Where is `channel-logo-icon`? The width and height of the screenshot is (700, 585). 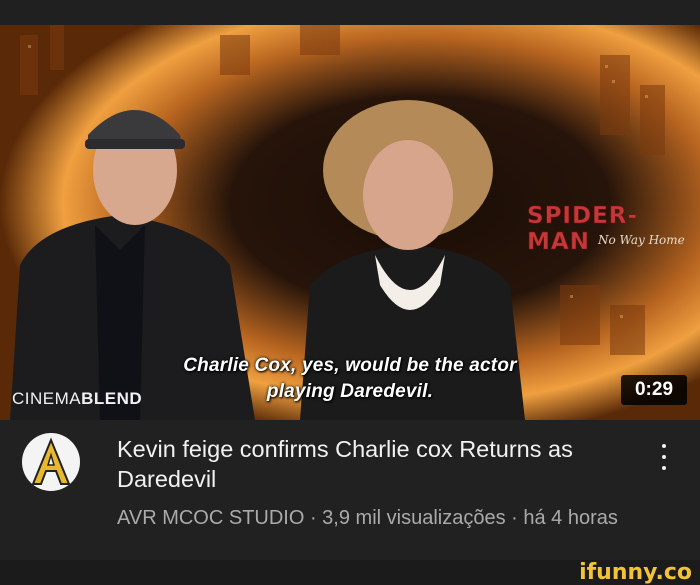 channel-logo-icon is located at coordinates (51, 461).